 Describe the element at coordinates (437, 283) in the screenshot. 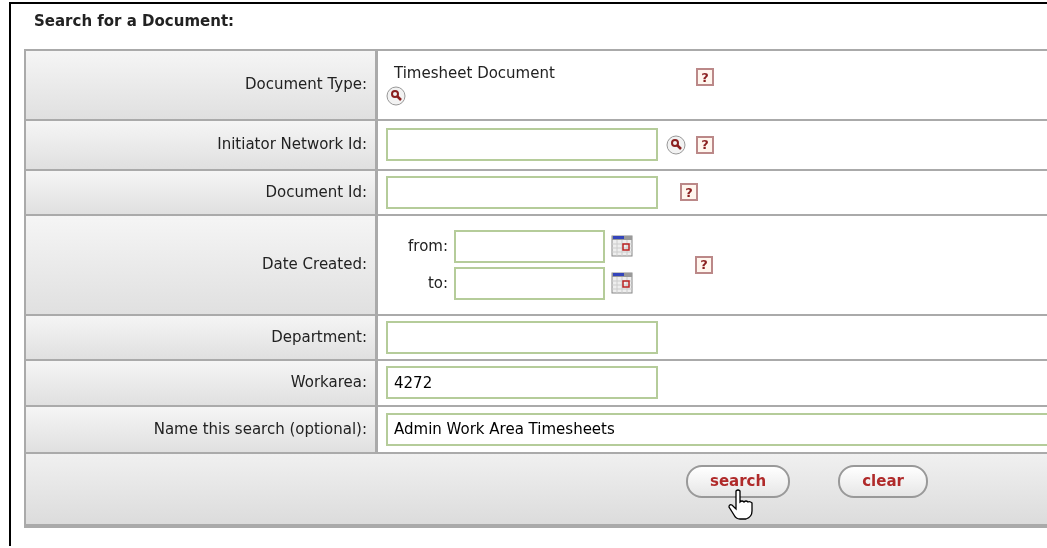

I see `date-label: to:` at that location.